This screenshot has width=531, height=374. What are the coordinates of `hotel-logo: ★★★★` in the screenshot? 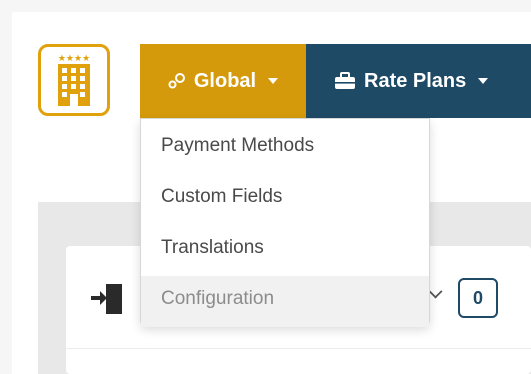 It's located at (74, 80).